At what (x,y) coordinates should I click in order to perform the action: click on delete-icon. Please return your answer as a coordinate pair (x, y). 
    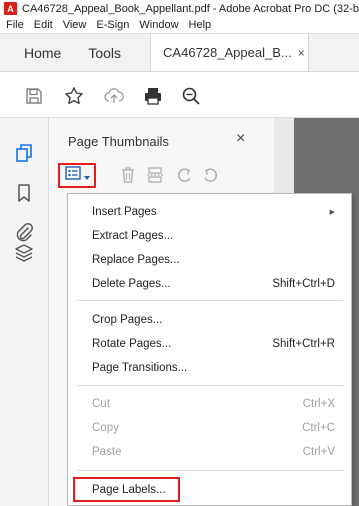
    Looking at the image, I should click on (128, 175).